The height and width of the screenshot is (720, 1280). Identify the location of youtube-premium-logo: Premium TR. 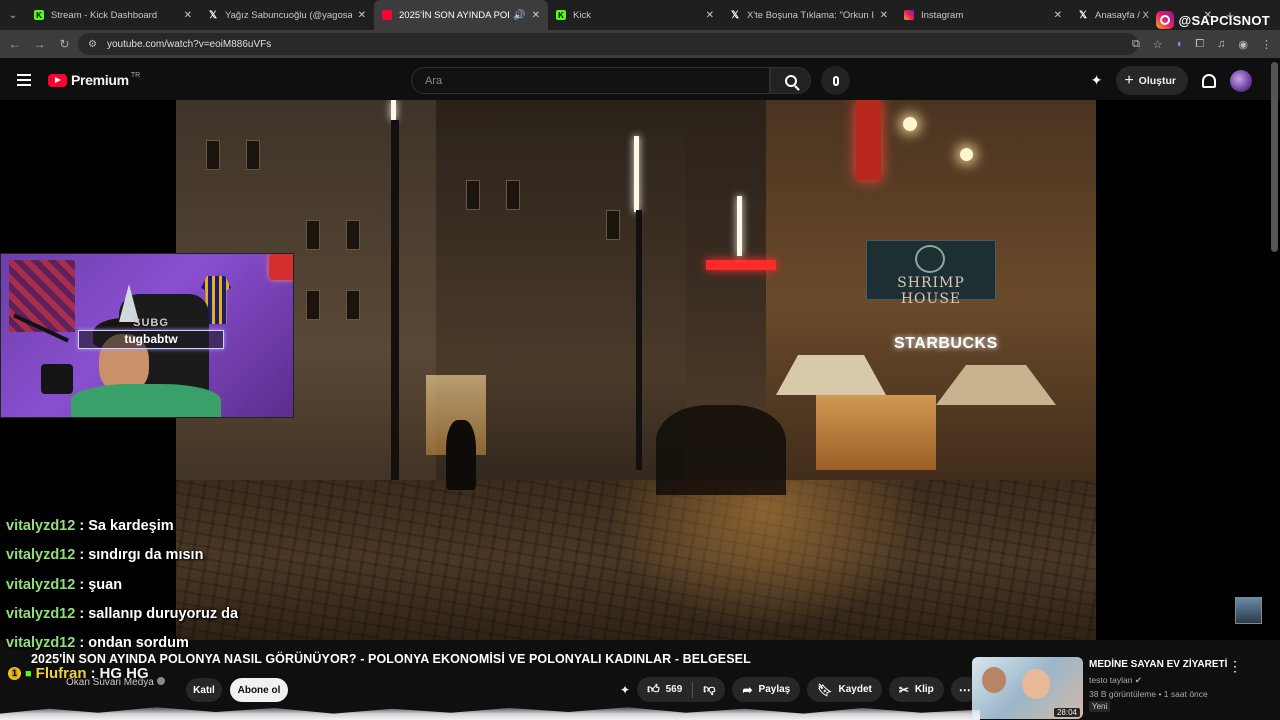
(94, 80).